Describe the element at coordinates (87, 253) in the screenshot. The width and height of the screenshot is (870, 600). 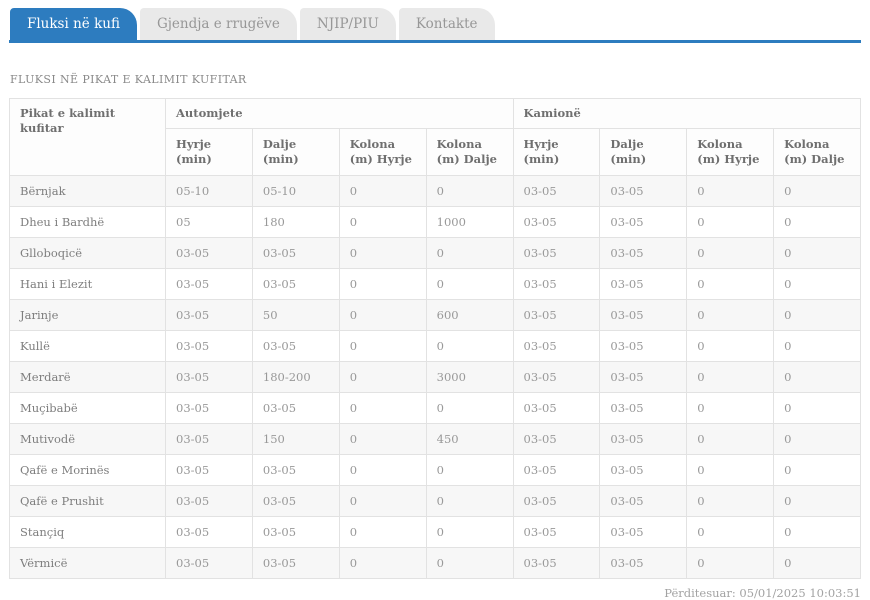
I see `row-label: Glloboqicë` at that location.